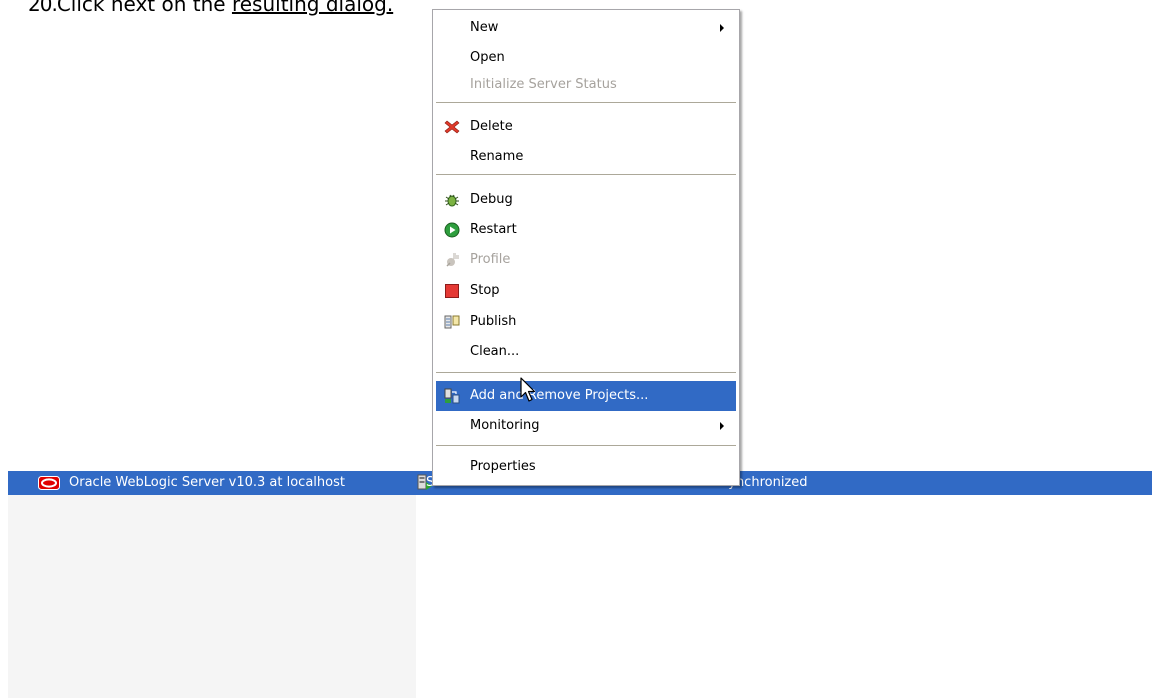 Image resolution: width=1152 pixels, height=698 pixels. I want to click on menu-item-label: Rename, so click(497, 156).